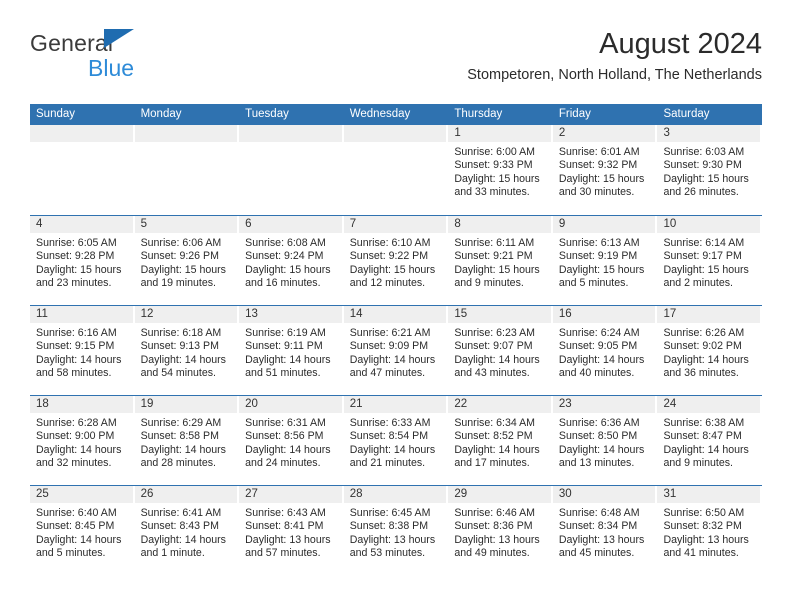 The image size is (792, 612). What do you see at coordinates (353, 224) in the screenshot?
I see `day-number: 7` at bounding box center [353, 224].